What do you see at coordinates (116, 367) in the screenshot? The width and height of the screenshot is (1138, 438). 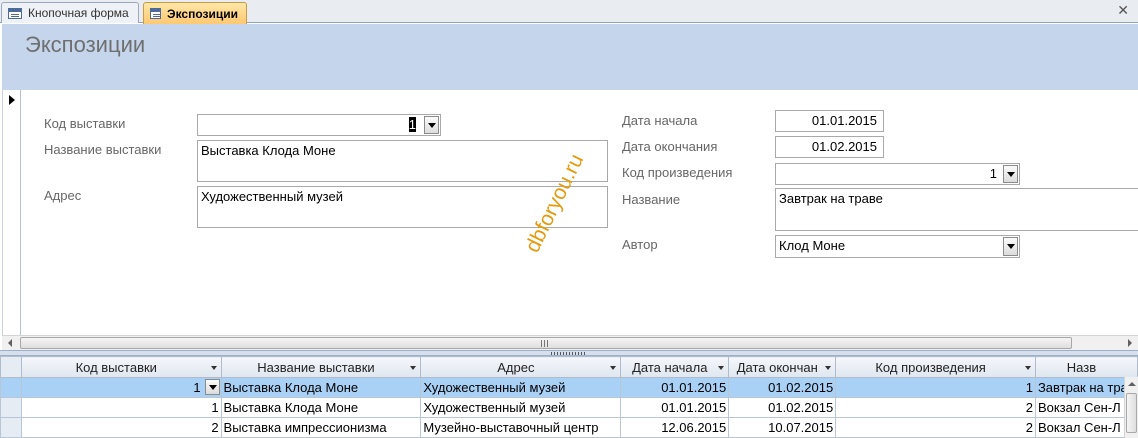 I see `column-header-label: Код выставки` at bounding box center [116, 367].